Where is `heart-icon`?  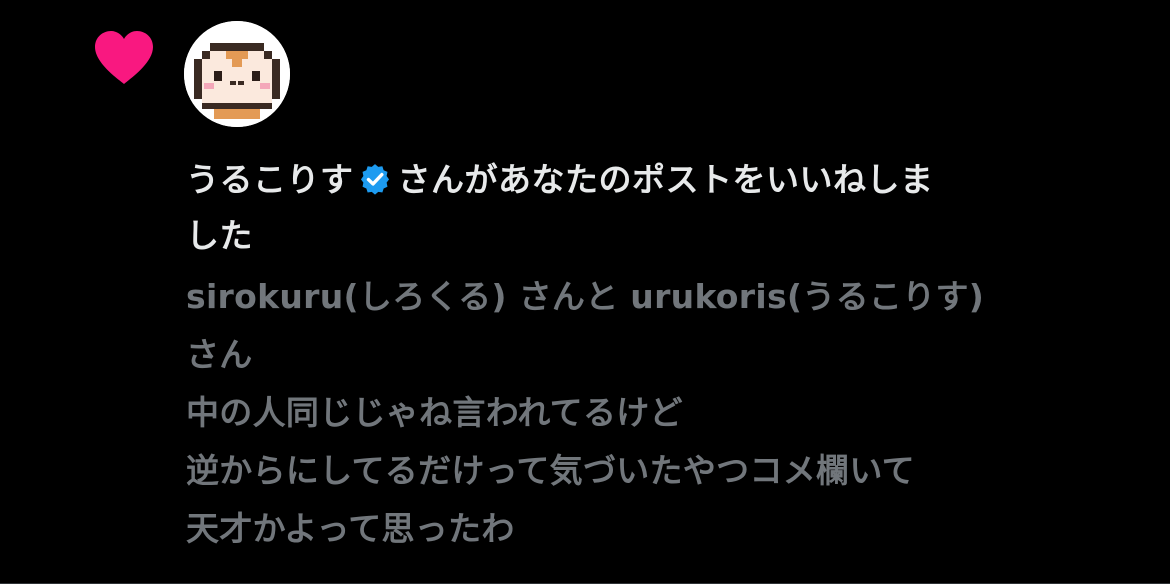
heart-icon is located at coordinates (124, 57).